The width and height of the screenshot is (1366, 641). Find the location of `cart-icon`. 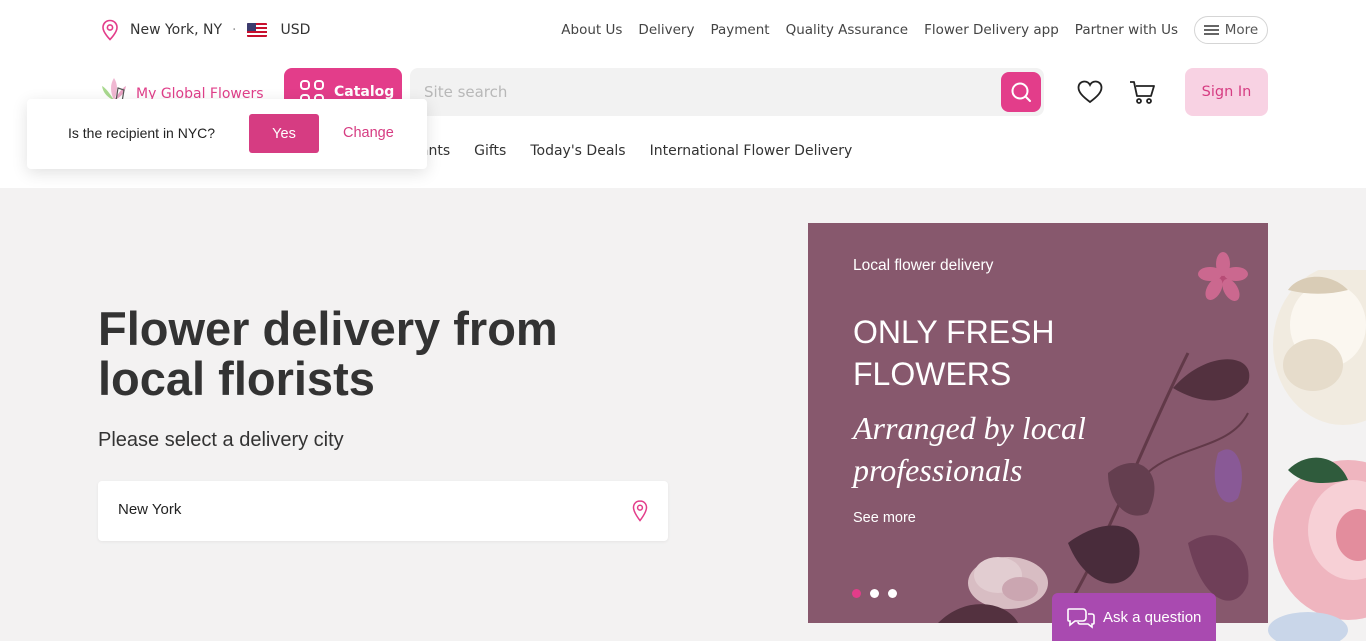

cart-icon is located at coordinates (1142, 92).